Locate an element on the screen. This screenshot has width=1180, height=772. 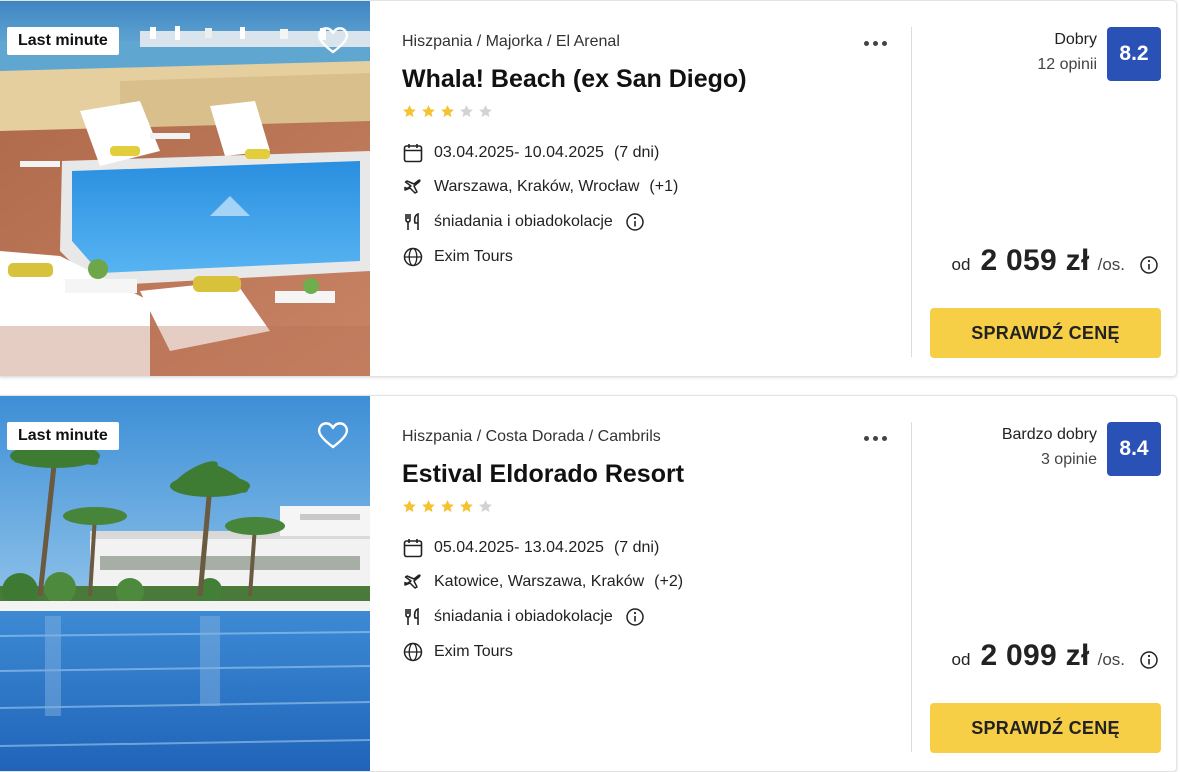
hotel-title: Whala! Beach (ex San Diego) is located at coordinates (574, 79).